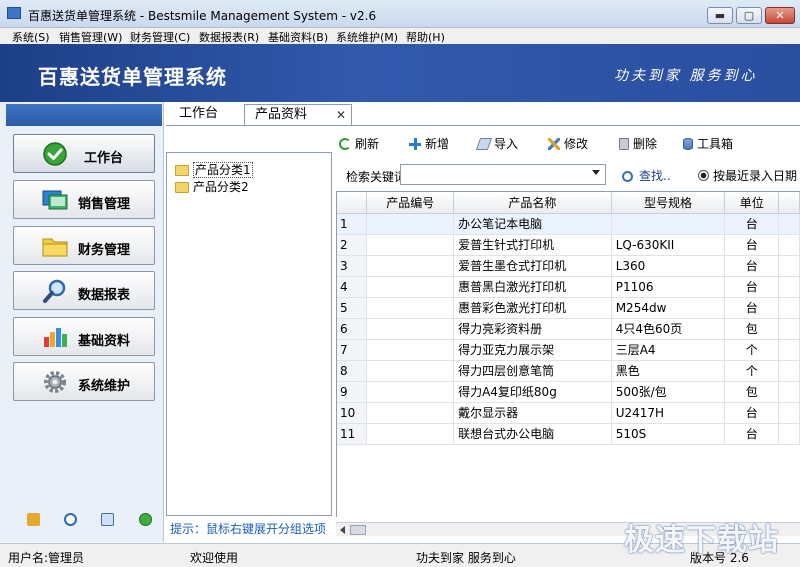 This screenshot has width=800, height=567. Describe the element at coordinates (596, 172) in the screenshot. I see `chevron-down-icon` at that location.